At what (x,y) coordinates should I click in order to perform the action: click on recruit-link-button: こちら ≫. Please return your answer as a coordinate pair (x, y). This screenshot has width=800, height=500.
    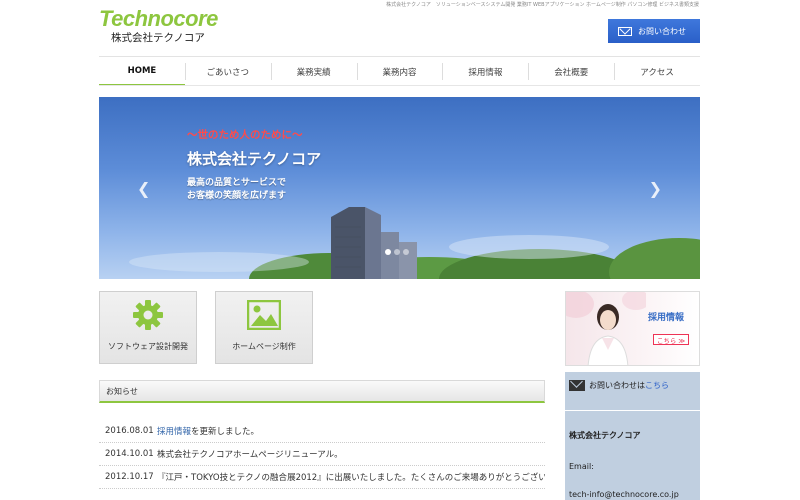
    Looking at the image, I should click on (671, 339).